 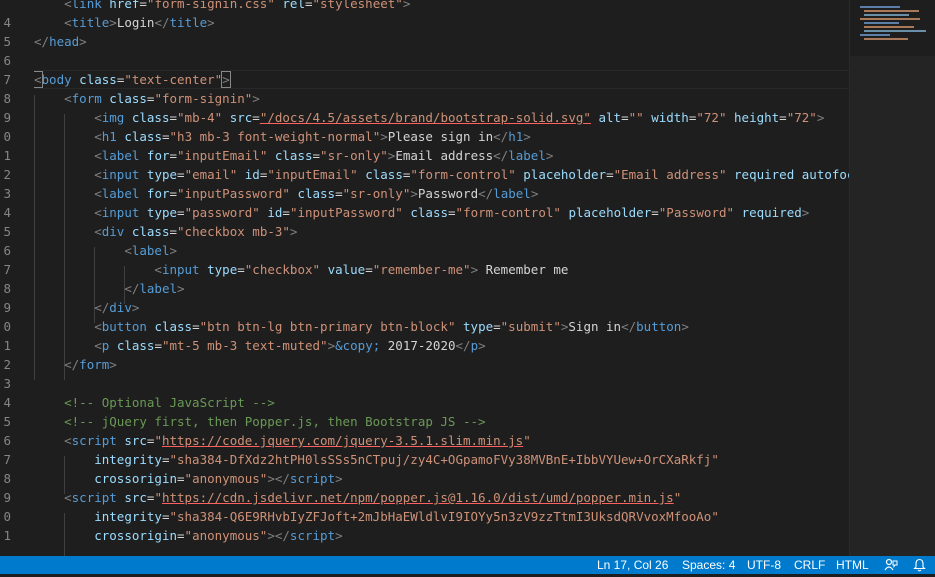 I want to click on end-of-line-sequence: CRLF, so click(x=809, y=565).